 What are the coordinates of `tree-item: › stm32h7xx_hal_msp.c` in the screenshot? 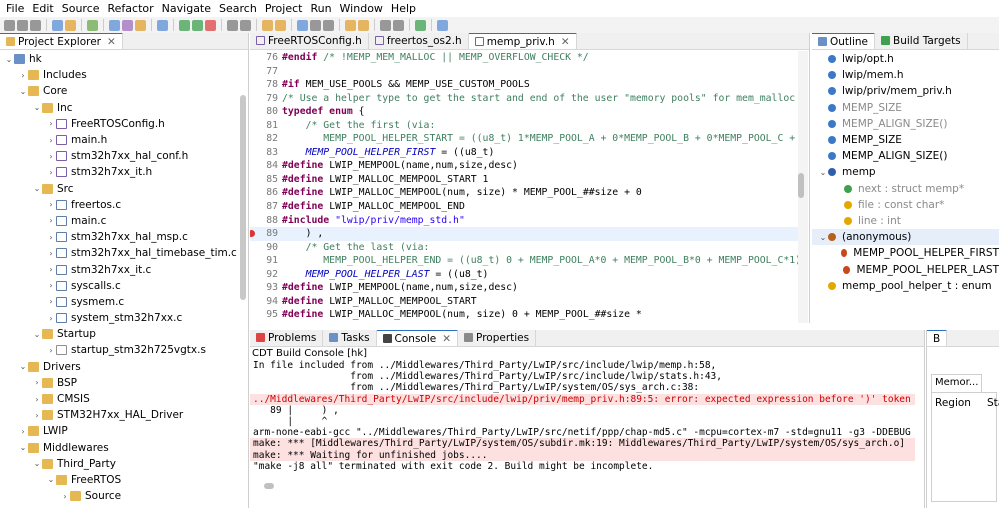 It's located at (120, 237).